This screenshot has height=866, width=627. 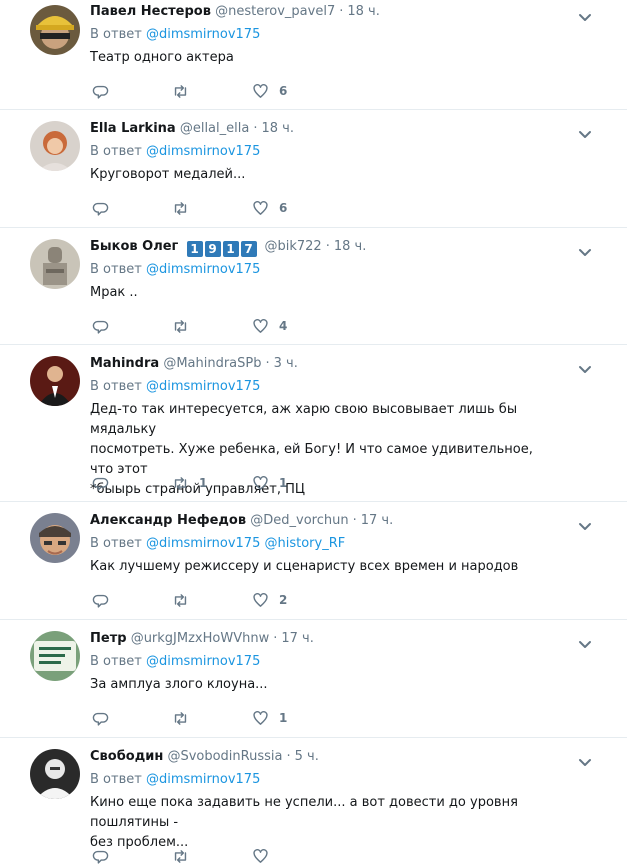 I want to click on tweet-timestamp: 5 ч., so click(x=307, y=756).